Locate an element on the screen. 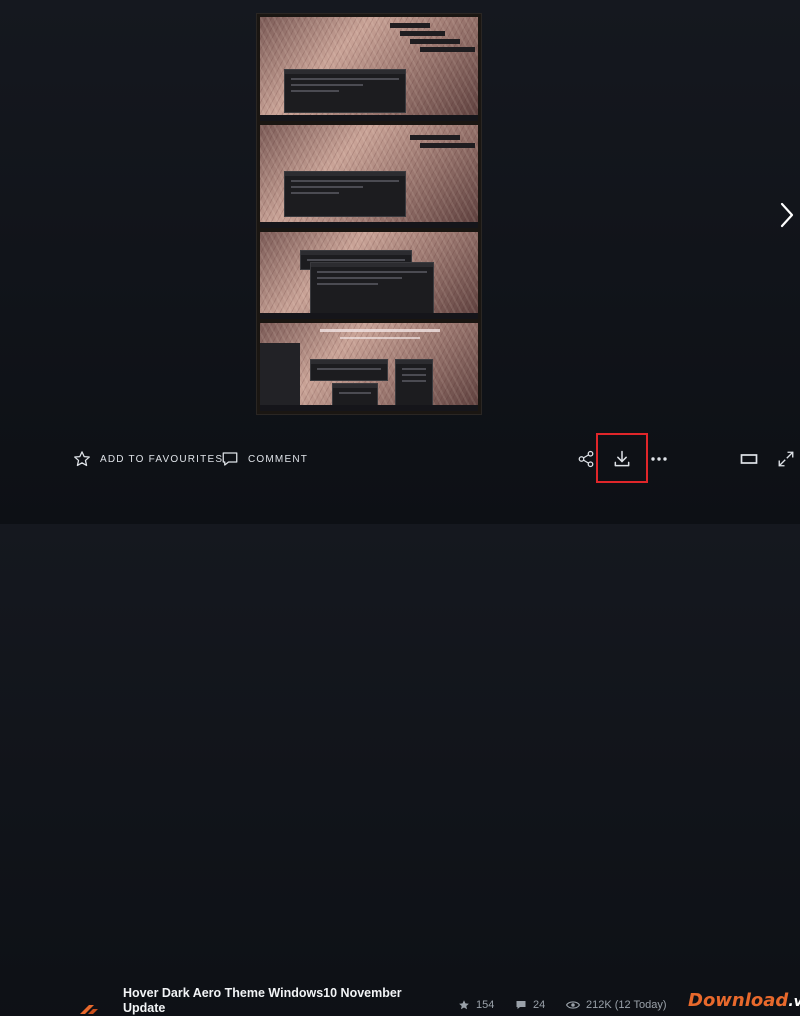 This screenshot has height=1016, width=800. chevron-right-icon is located at coordinates (787, 215).